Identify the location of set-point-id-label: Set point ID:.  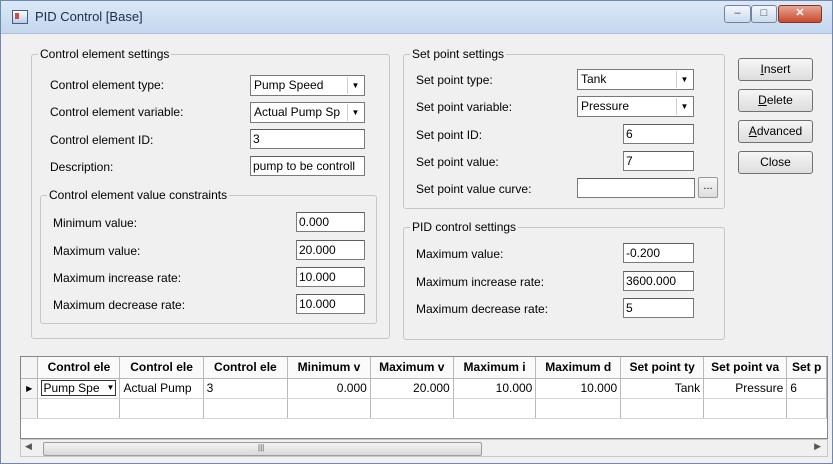
(449, 135).